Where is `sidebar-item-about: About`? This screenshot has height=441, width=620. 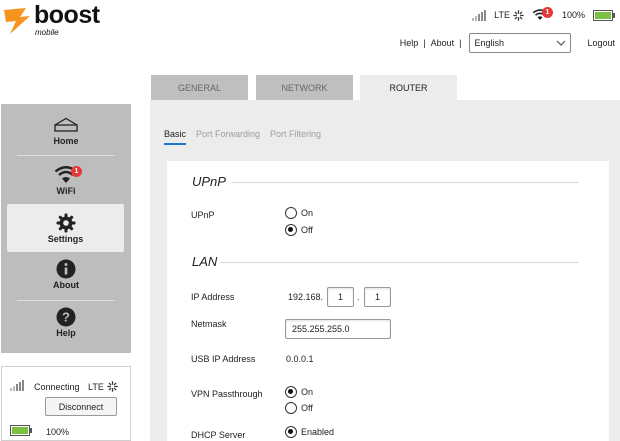 sidebar-item-about: About is located at coordinates (66, 278).